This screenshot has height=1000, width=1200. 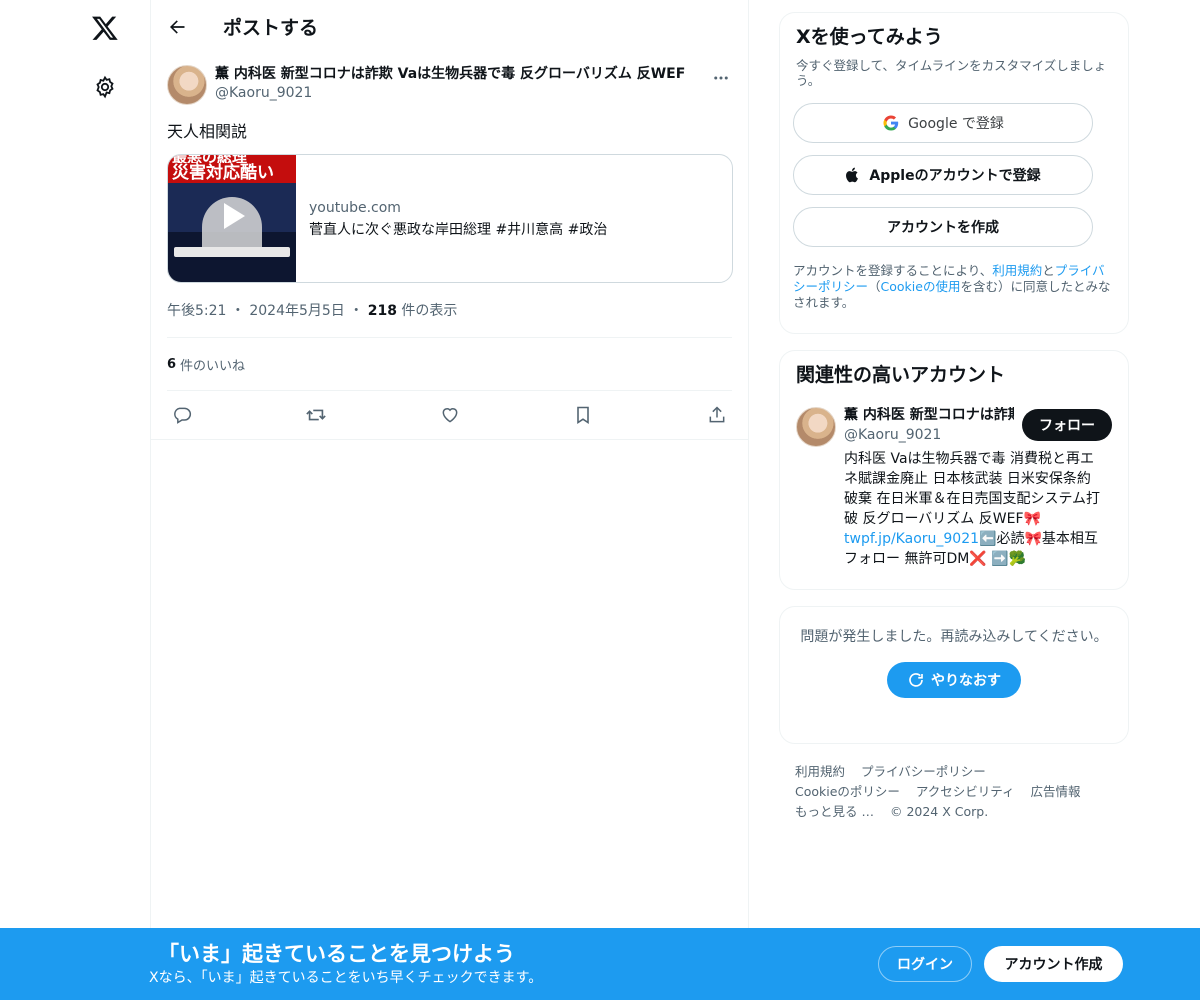 I want to click on signup-title: Xを使ってみよう, so click(x=869, y=37).